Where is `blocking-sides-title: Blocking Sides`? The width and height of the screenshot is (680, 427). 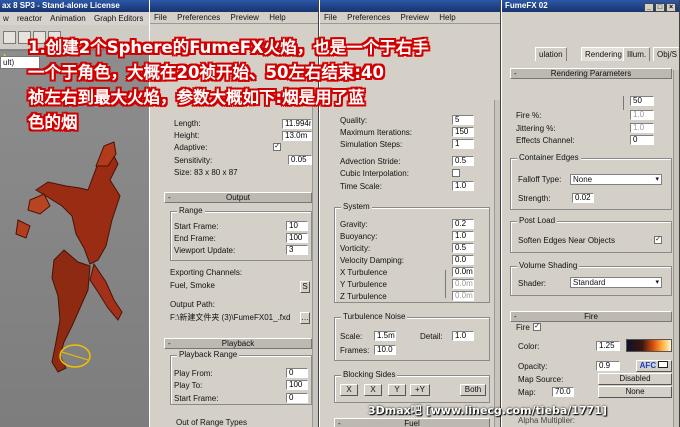 blocking-sides-title: Blocking Sides is located at coordinates (369, 375).